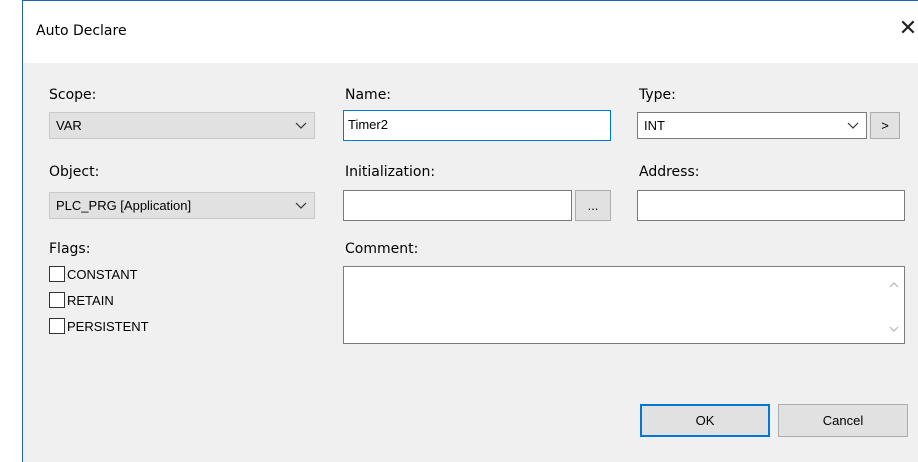 The width and height of the screenshot is (918, 462). What do you see at coordinates (894, 285) in the screenshot?
I see `scroll-up-icon` at bounding box center [894, 285].